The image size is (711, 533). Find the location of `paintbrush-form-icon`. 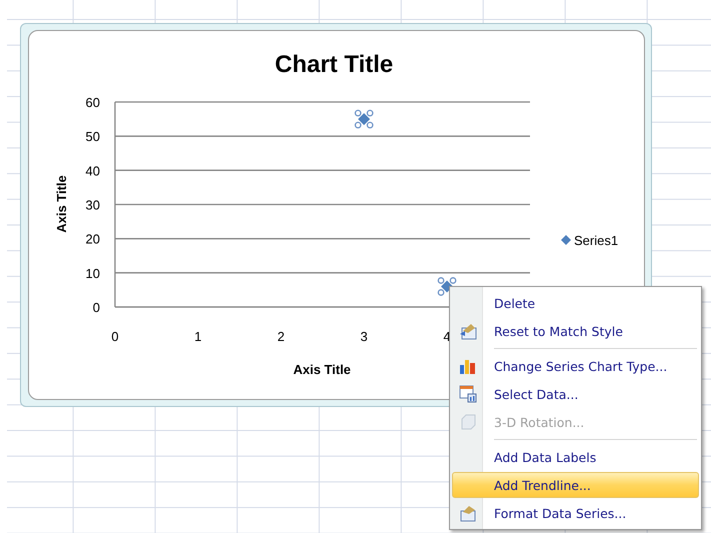

paintbrush-form-icon is located at coordinates (468, 331).